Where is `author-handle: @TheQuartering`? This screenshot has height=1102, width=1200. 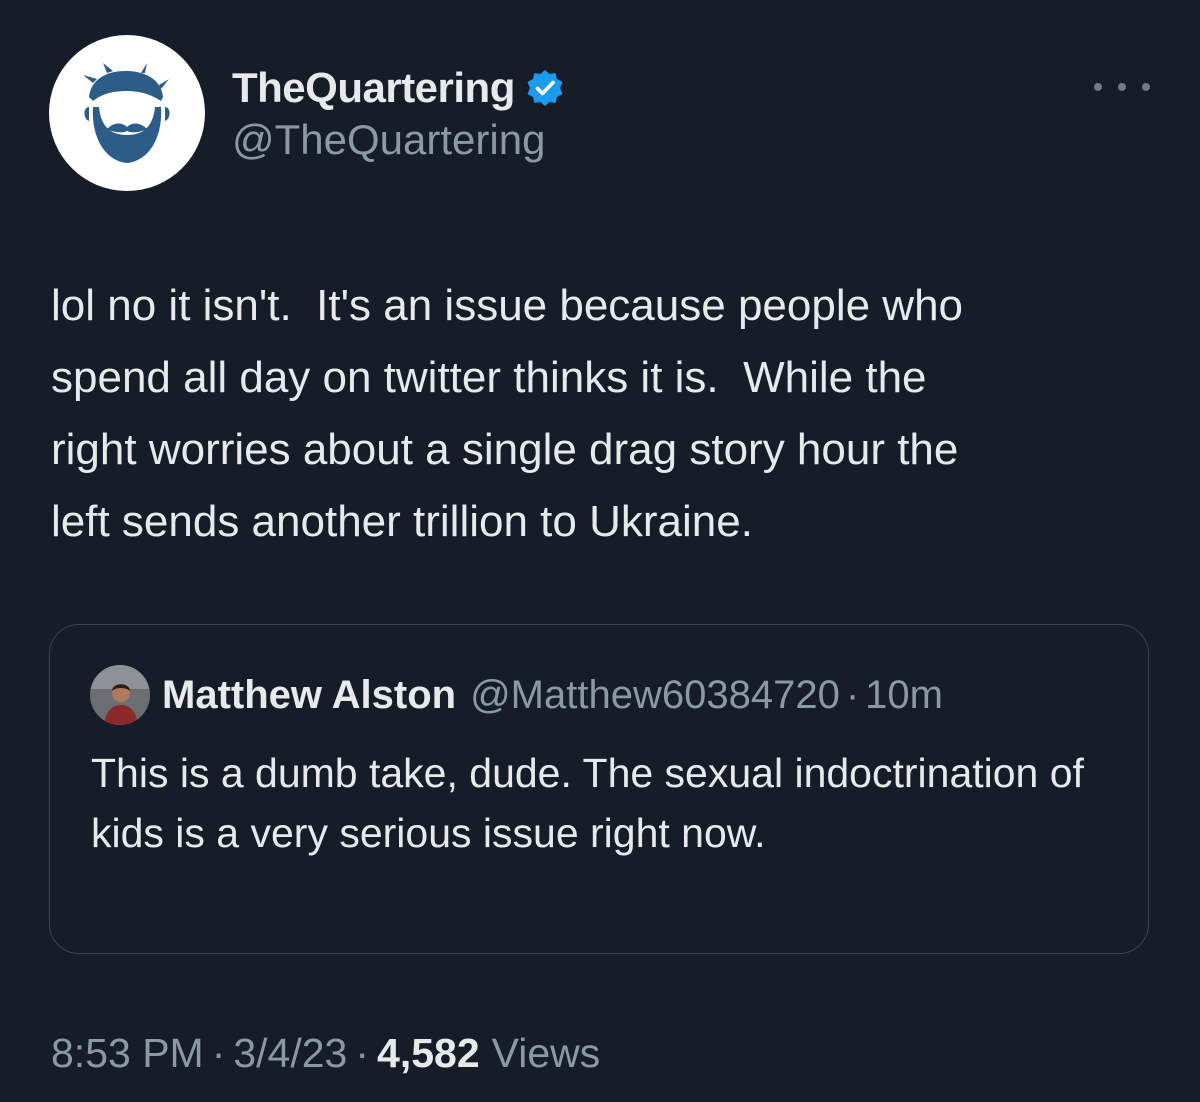 author-handle: @TheQuartering is located at coordinates (398, 140).